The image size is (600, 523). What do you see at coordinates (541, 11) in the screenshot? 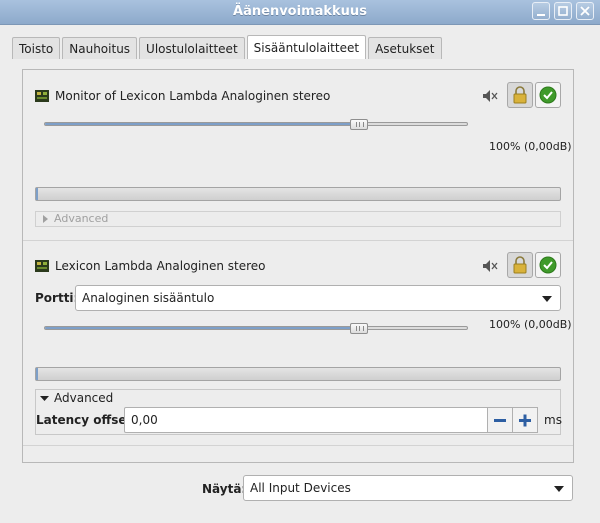
I see `minimize-button` at bounding box center [541, 11].